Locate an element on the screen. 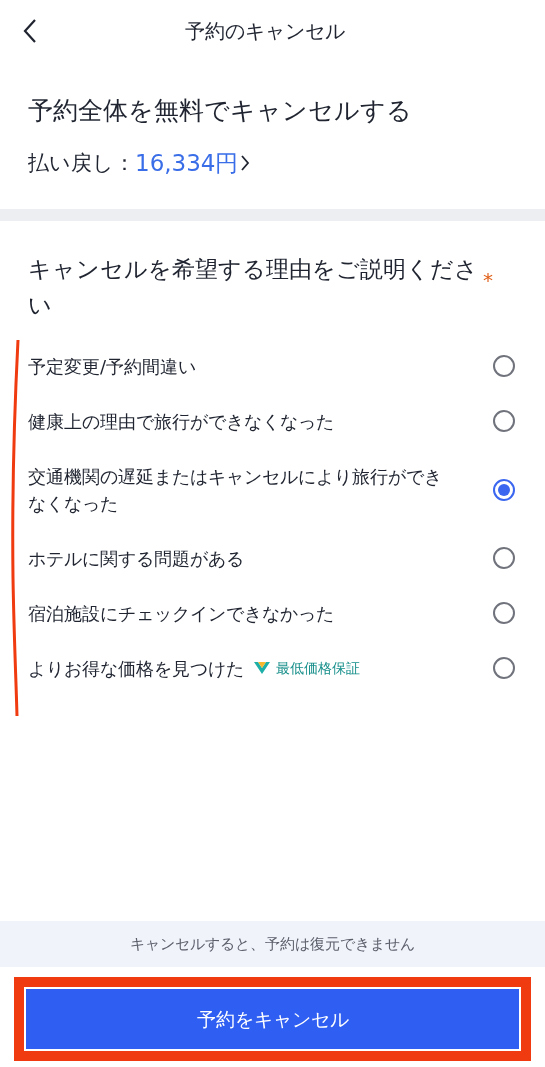 The height and width of the screenshot is (1067, 545). reason-label: よりお得な価格を見つけた is located at coordinates (136, 668).